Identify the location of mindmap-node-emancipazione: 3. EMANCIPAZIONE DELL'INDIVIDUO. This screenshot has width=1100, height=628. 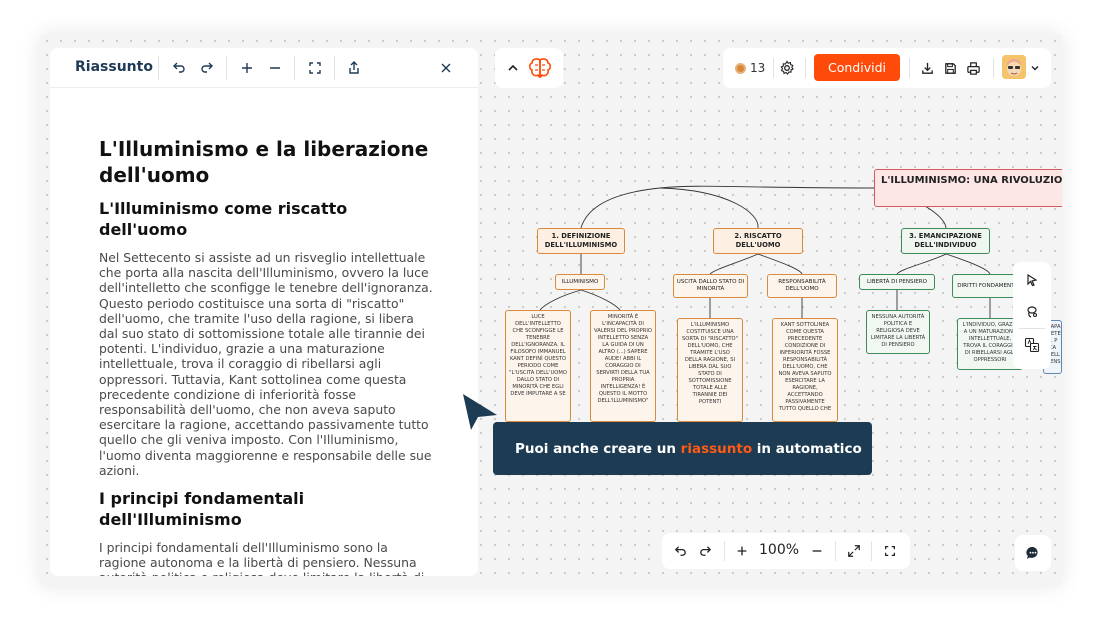
(945, 241).